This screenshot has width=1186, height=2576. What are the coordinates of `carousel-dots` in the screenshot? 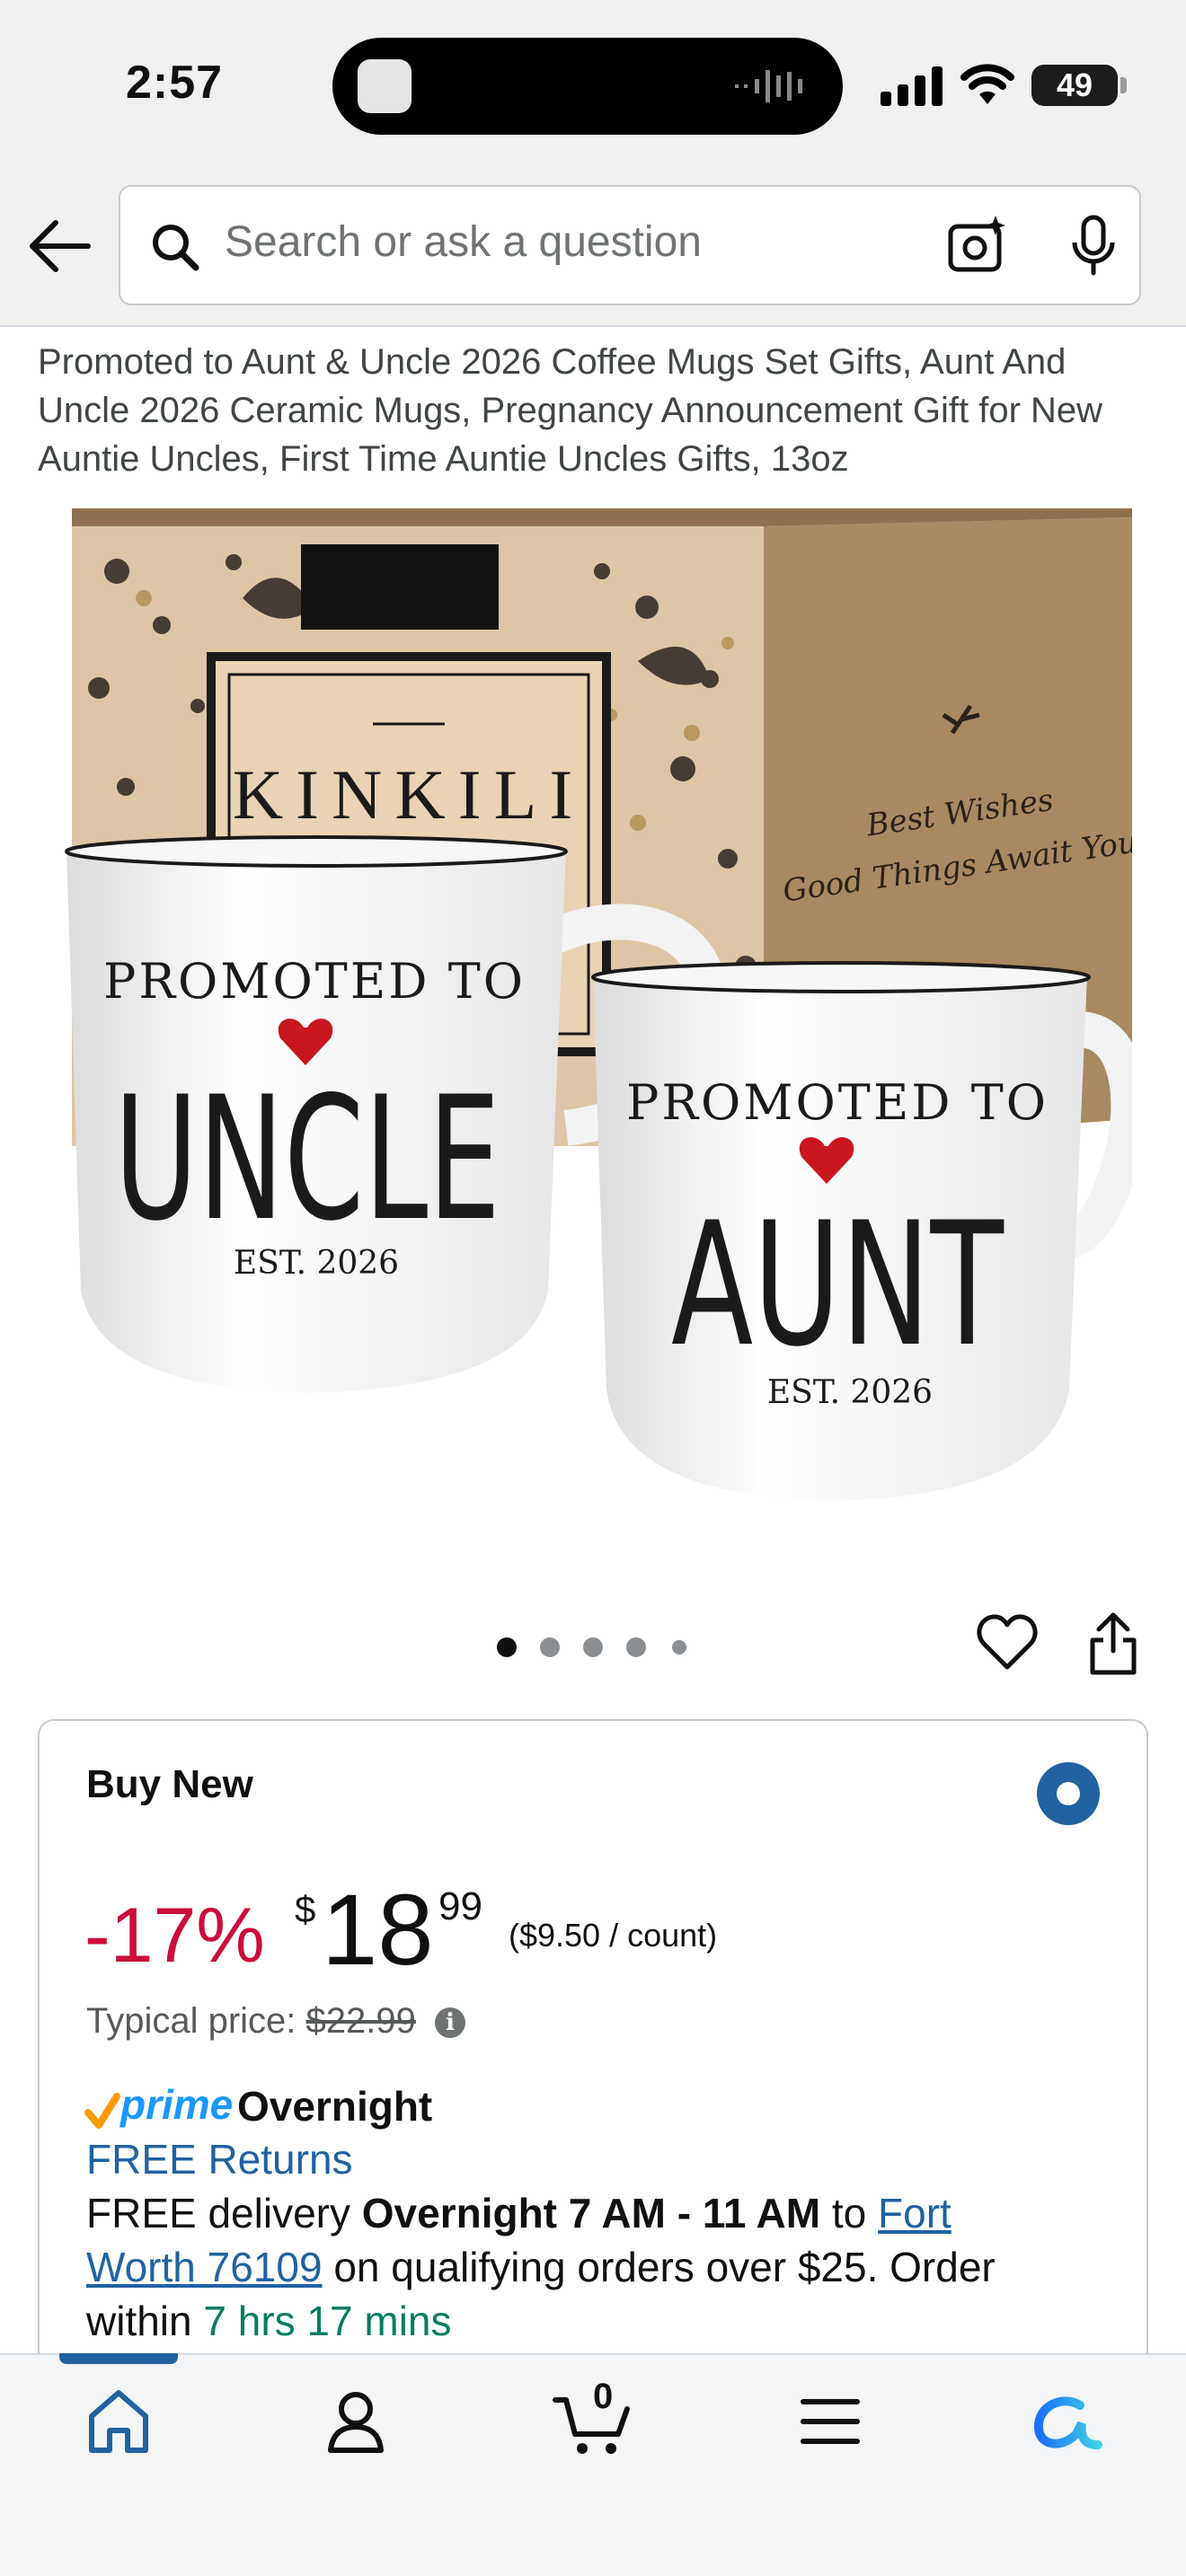 It's located at (595, 1648).